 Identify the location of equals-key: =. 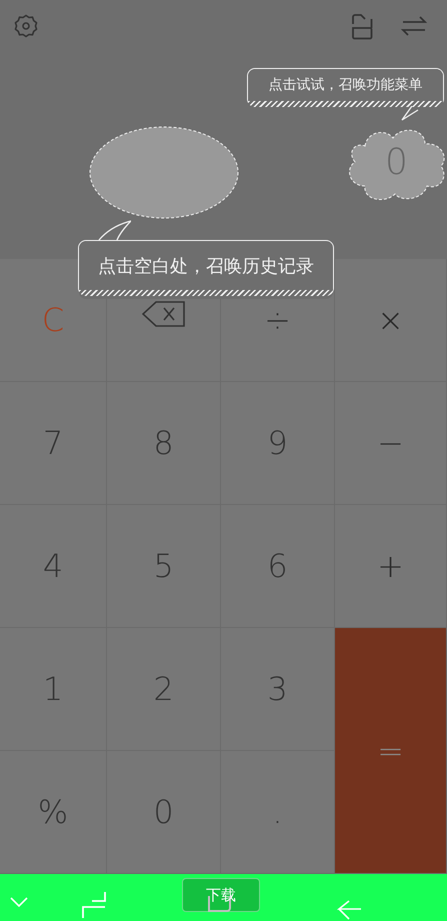
(391, 751).